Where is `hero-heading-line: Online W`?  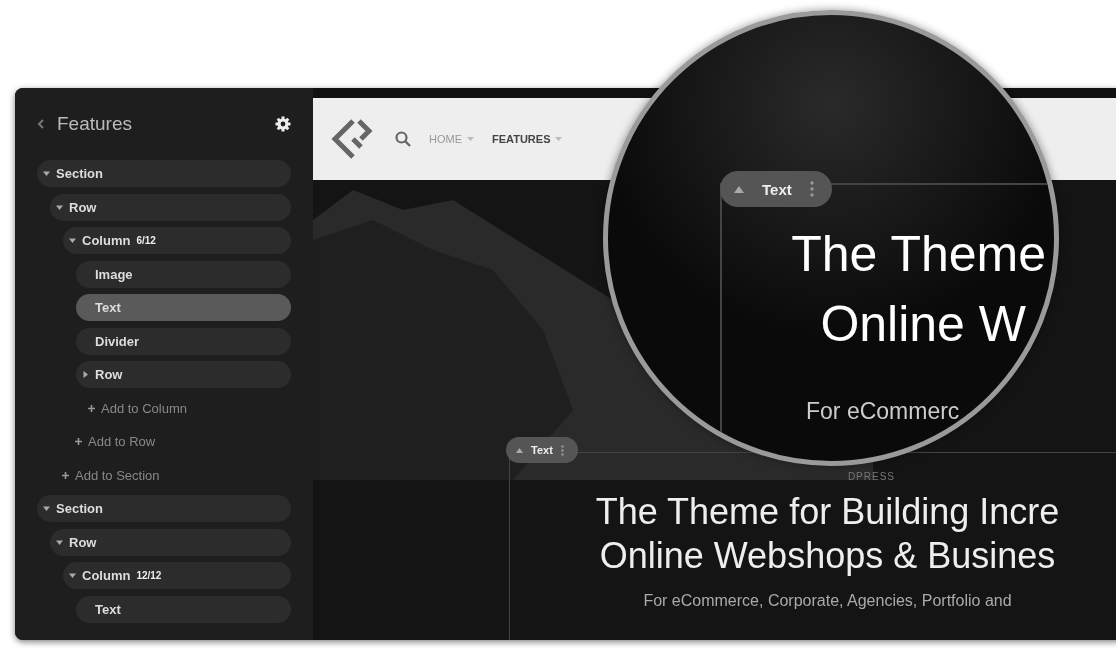
hero-heading-line: Online W is located at coordinates (923, 324).